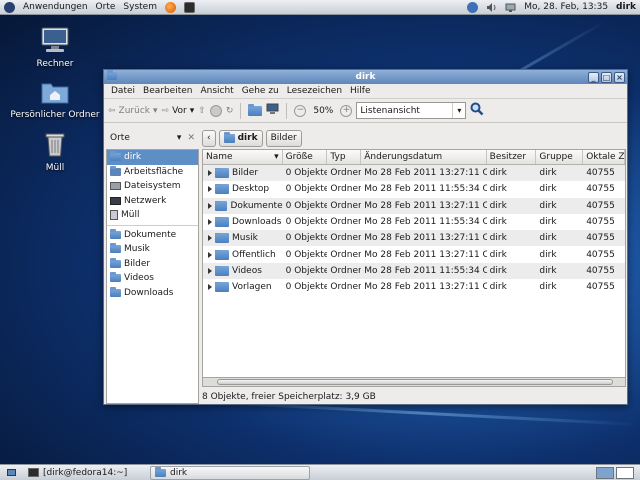 The height and width of the screenshot is (480, 640). I want to click on sidebar-item-pictures: Bilder, so click(152, 264).